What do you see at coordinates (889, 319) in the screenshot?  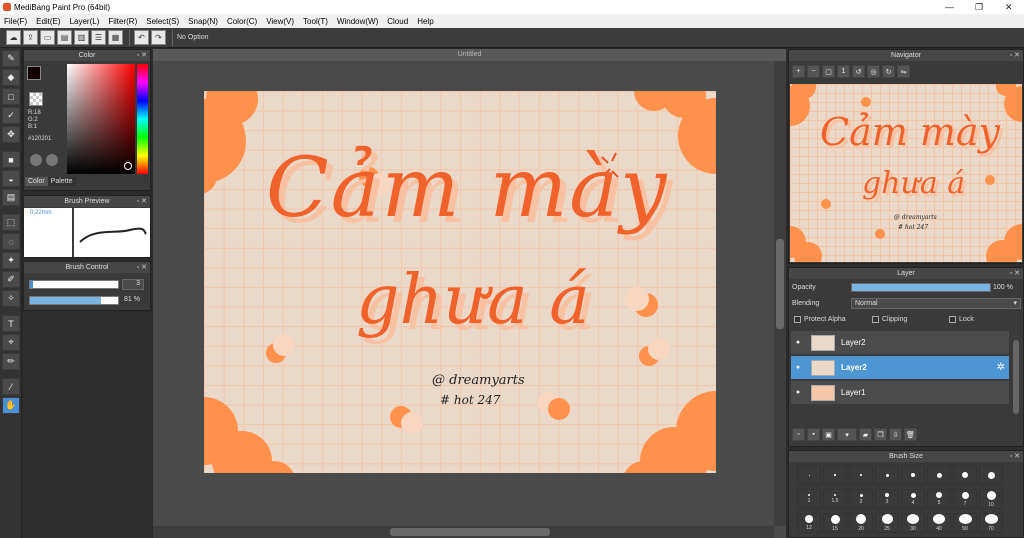 I see `clipping-option: Clipping` at bounding box center [889, 319].